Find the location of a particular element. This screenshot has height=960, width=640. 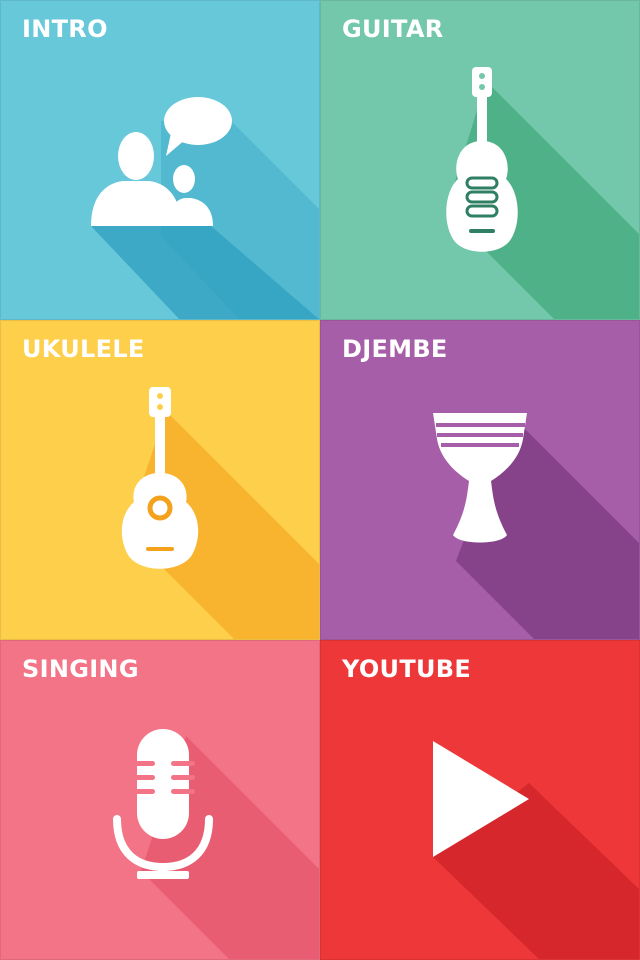

tile-youtube-label: YOUTUBE is located at coordinates (407, 669).